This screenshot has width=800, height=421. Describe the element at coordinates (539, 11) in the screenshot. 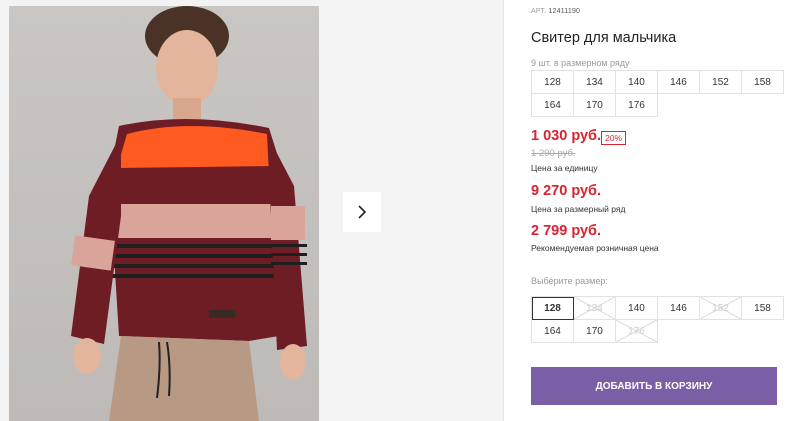

I see `article-label: АРТ.` at that location.